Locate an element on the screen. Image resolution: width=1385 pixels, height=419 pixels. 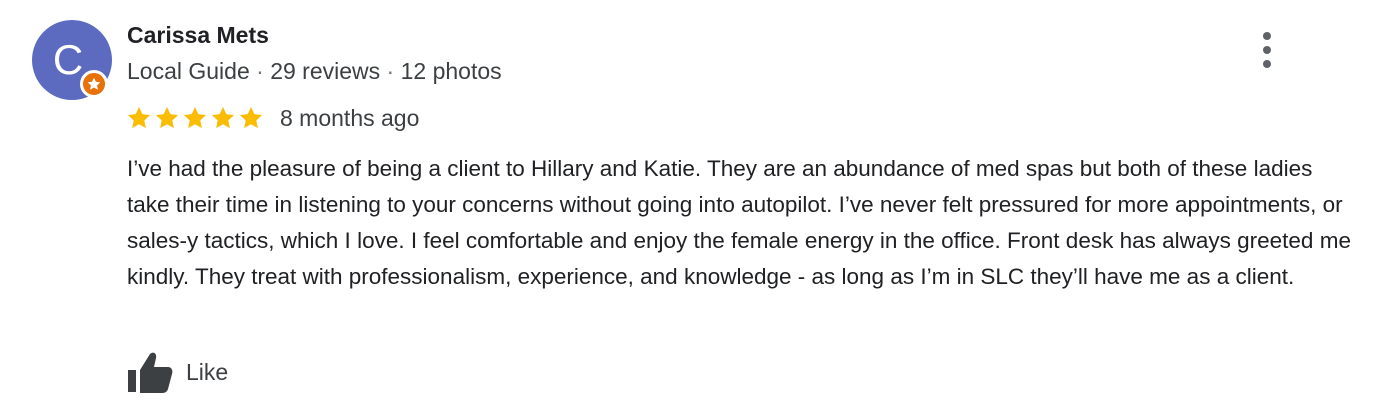
local-guide-badge-icon is located at coordinates (94, 84).